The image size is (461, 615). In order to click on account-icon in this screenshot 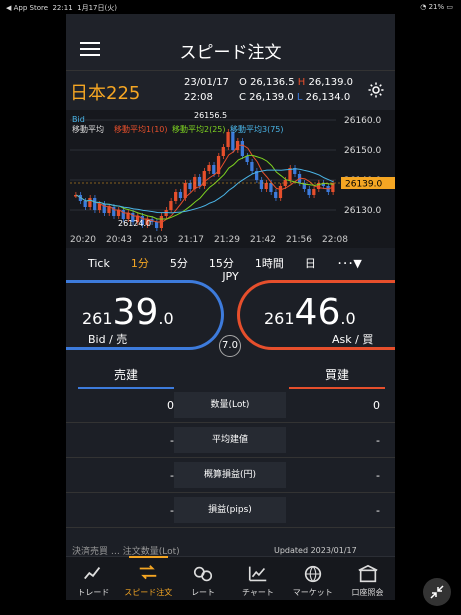, I will do `click(368, 573)`.